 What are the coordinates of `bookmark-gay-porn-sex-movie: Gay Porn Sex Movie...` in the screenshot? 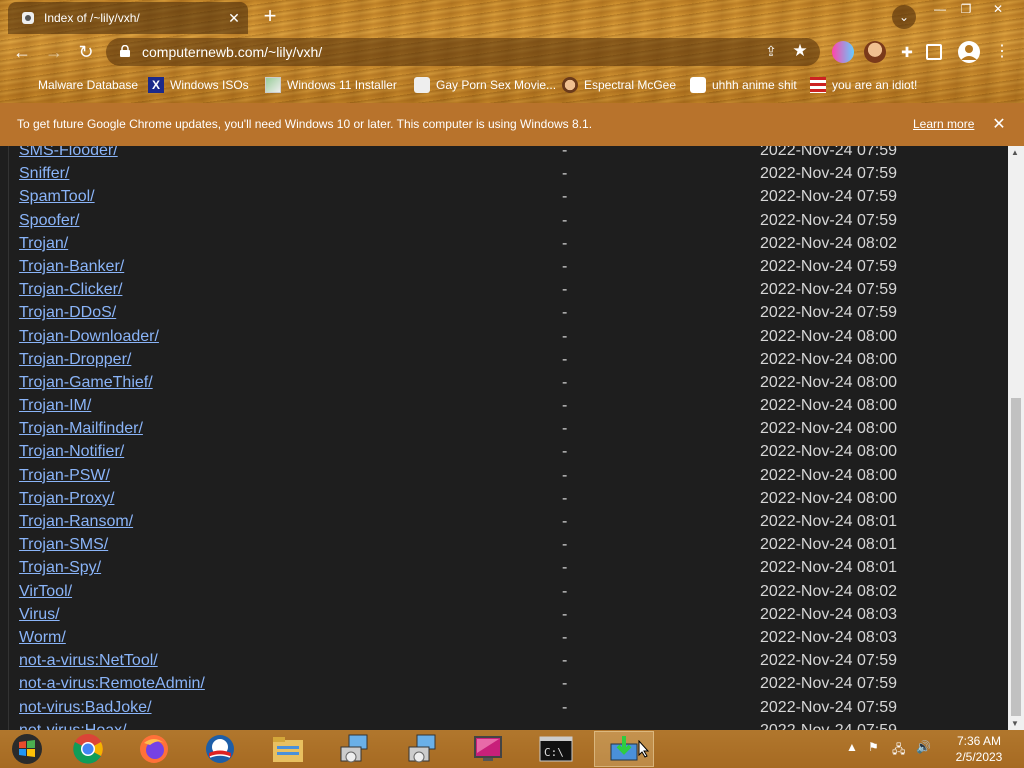 It's located at (485, 85).